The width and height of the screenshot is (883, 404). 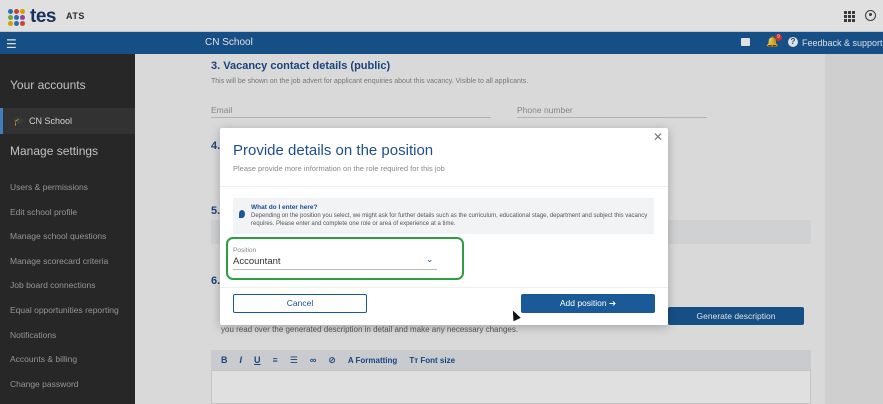 What do you see at coordinates (613, 303) in the screenshot?
I see `arrow-right-icon: ➔` at bounding box center [613, 303].